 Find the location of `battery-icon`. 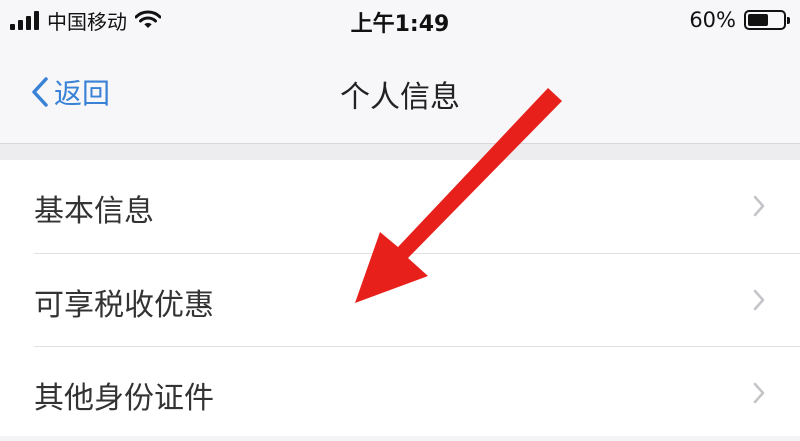

battery-icon is located at coordinates (767, 20).